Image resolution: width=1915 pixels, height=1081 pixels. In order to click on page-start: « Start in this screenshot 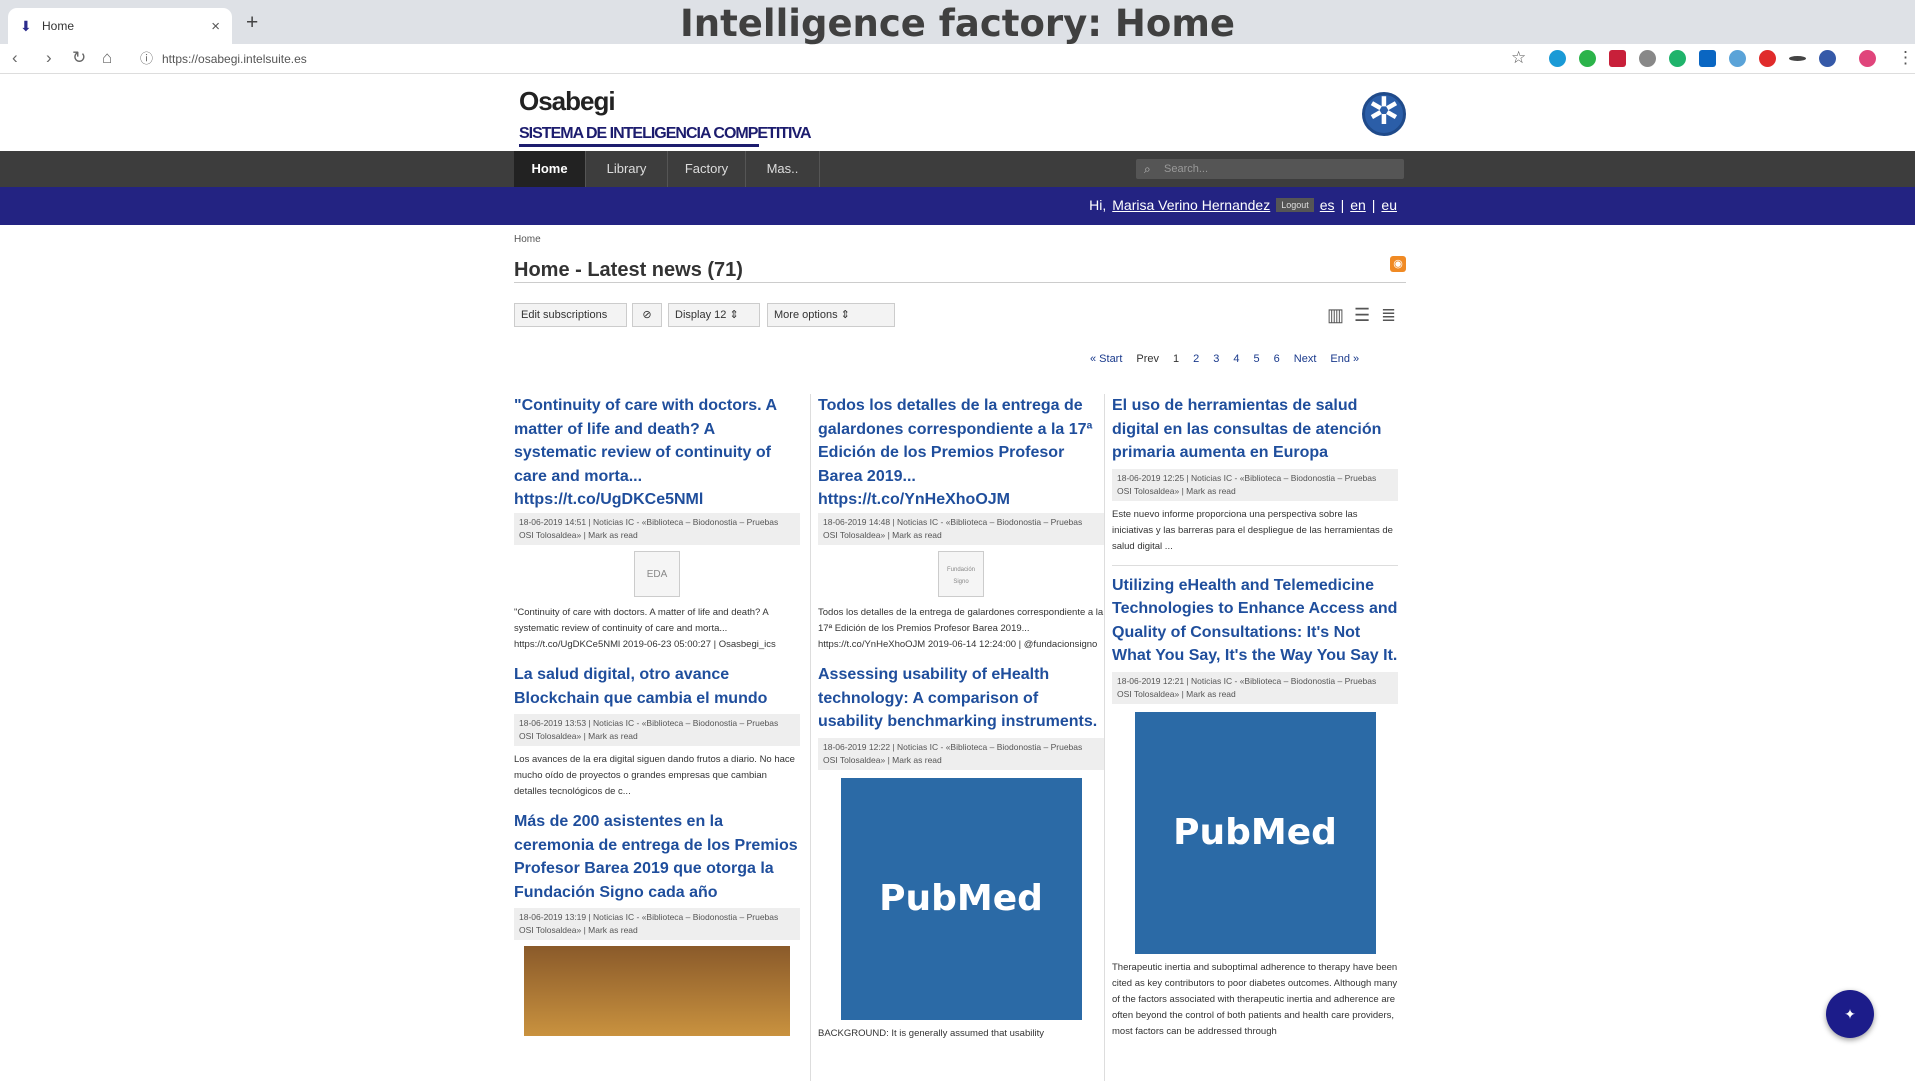, I will do `click(1106, 359)`.